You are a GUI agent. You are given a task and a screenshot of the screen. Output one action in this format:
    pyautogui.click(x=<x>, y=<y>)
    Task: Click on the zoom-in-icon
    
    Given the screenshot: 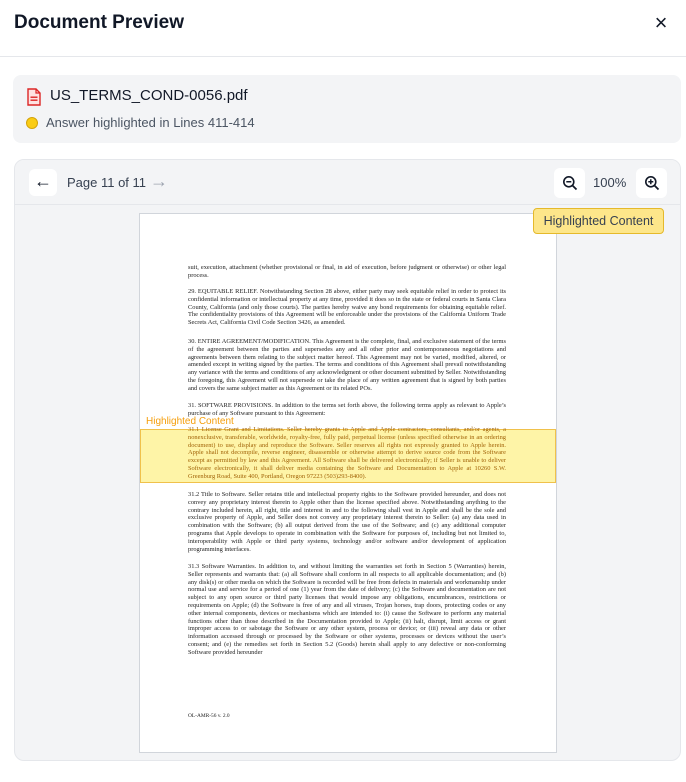 What is the action you would take?
    pyautogui.click(x=651, y=183)
    